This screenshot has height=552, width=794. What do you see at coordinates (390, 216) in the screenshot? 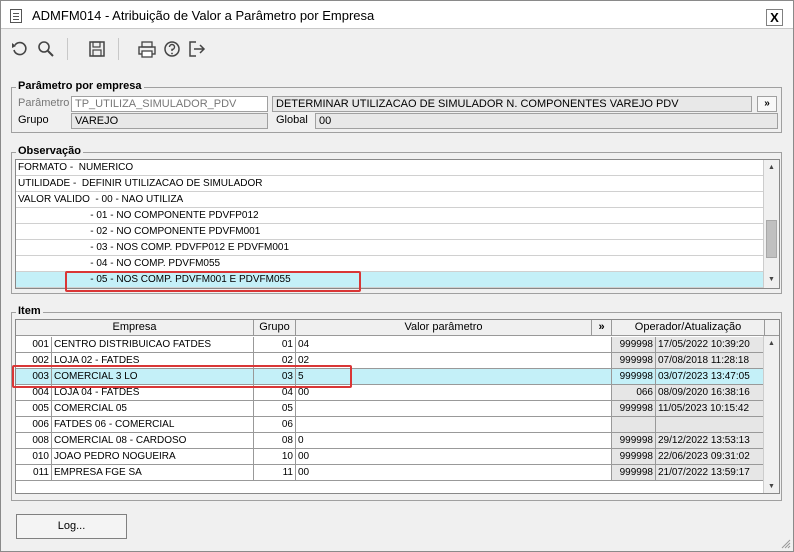
I see `observacao-line: - 01 - NO COMPONENTE PDVFP012` at bounding box center [390, 216].